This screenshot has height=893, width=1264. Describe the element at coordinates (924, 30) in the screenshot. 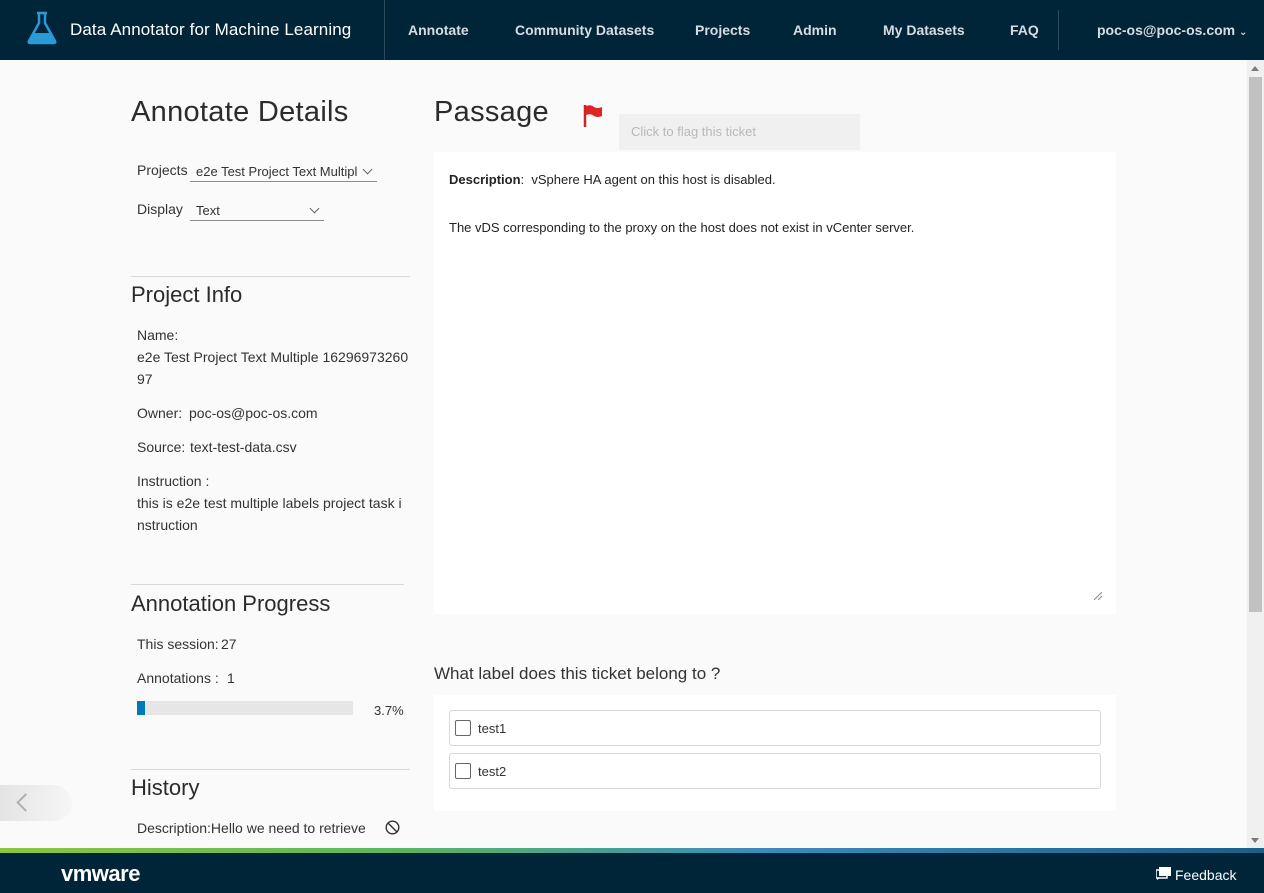

I see `nav-my-datasets: My Datasets` at that location.